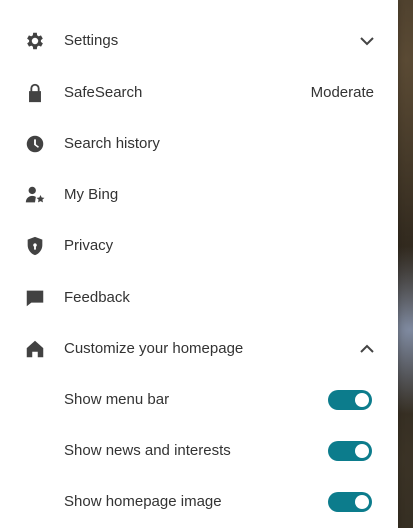 Image resolution: width=413 pixels, height=528 pixels. Describe the element at coordinates (154, 348) in the screenshot. I see `menu-item-label: Customize your homepage` at that location.